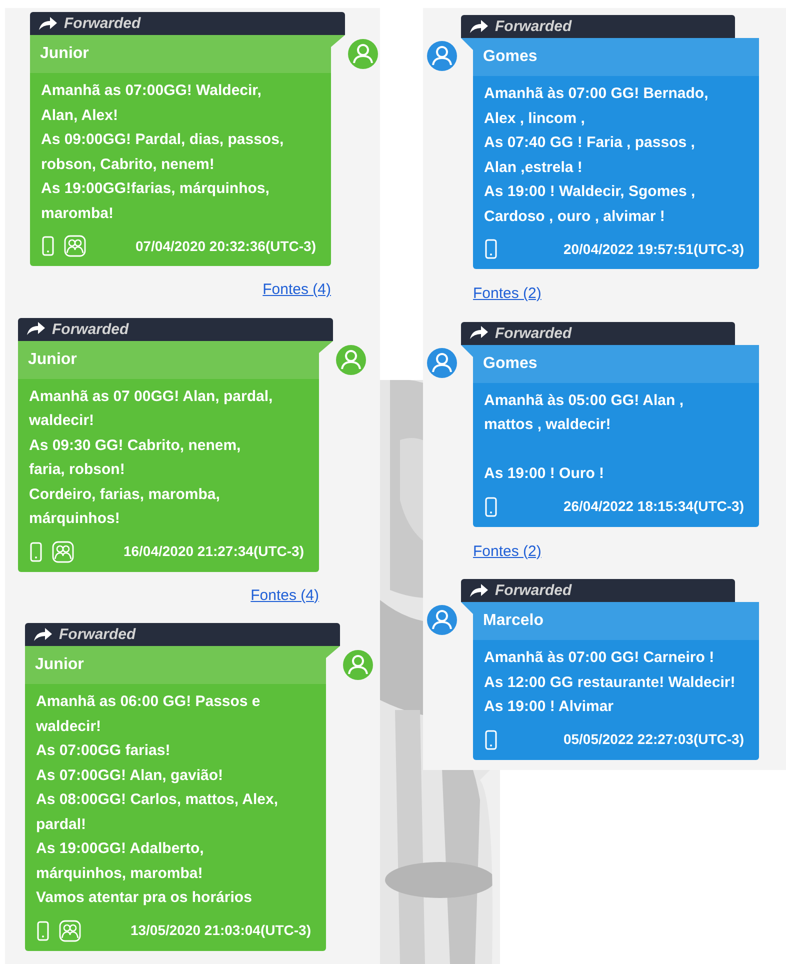  What do you see at coordinates (597, 155) in the screenshot?
I see `message-text: Amanhã às 07:00 GG! Bernado, Alex , lincom , As 07:40 GG ! Faria , passos , Alan ,estrela ! As 19:00 ! Waldecir, Sgomes , Cardoso , ouro , alvimar !` at bounding box center [597, 155].